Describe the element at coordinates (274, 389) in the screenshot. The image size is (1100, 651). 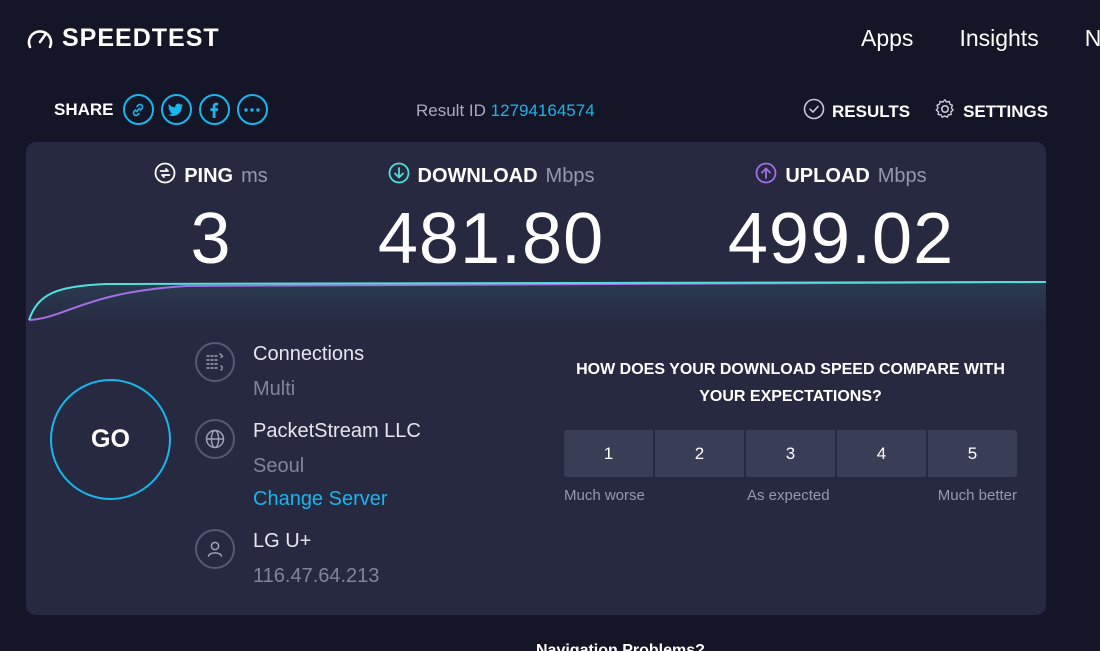
I see `connections-value: Multi` at that location.